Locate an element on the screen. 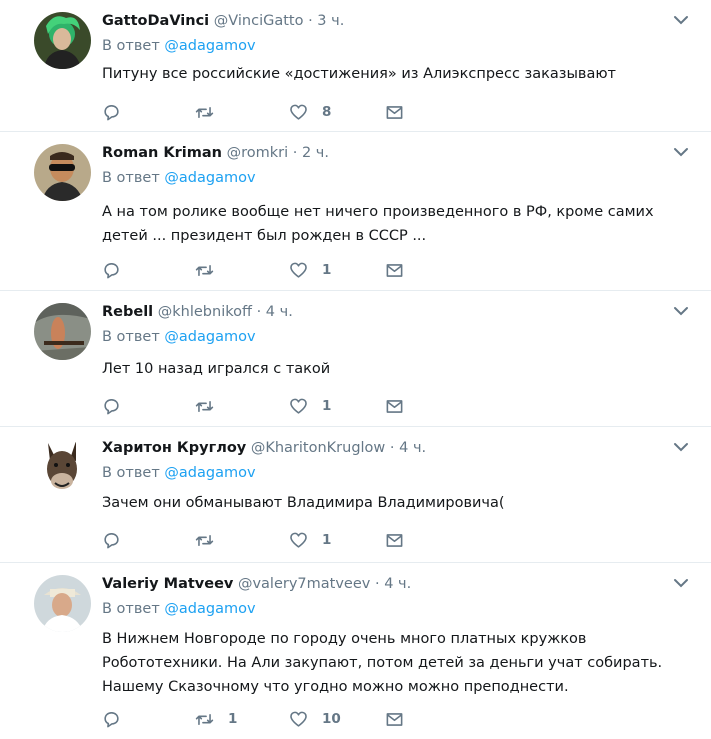  author-handle: @khlebnikoff is located at coordinates (205, 312).